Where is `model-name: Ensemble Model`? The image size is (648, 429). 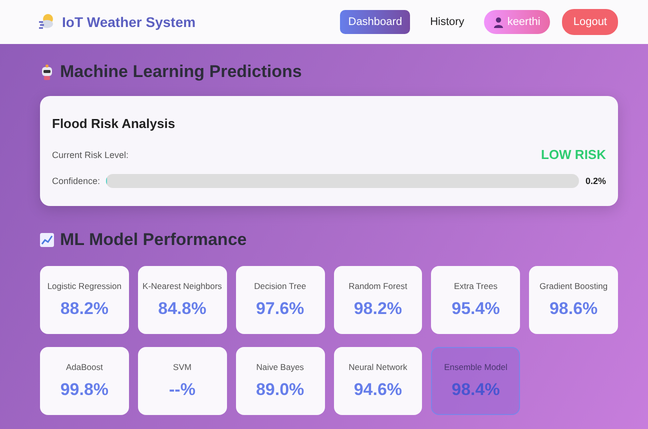
model-name: Ensemble Model is located at coordinates (476, 367).